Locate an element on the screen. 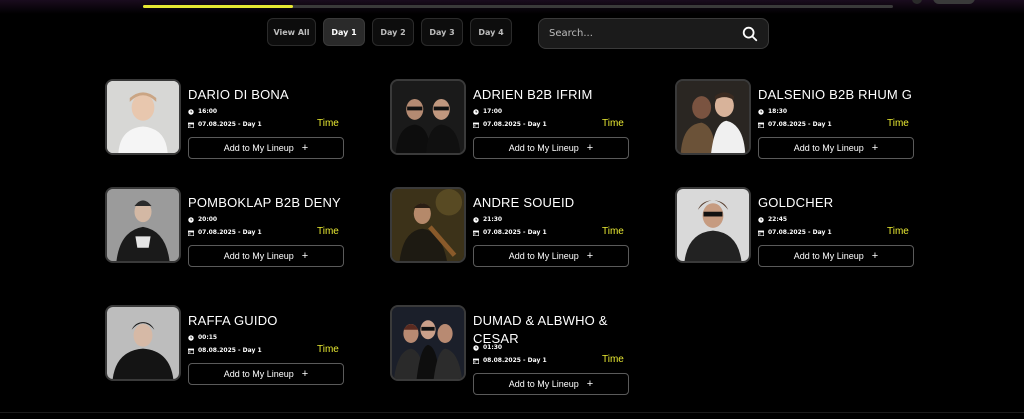 The image size is (1024, 419). time-row: 16:00 is located at coordinates (202, 111).